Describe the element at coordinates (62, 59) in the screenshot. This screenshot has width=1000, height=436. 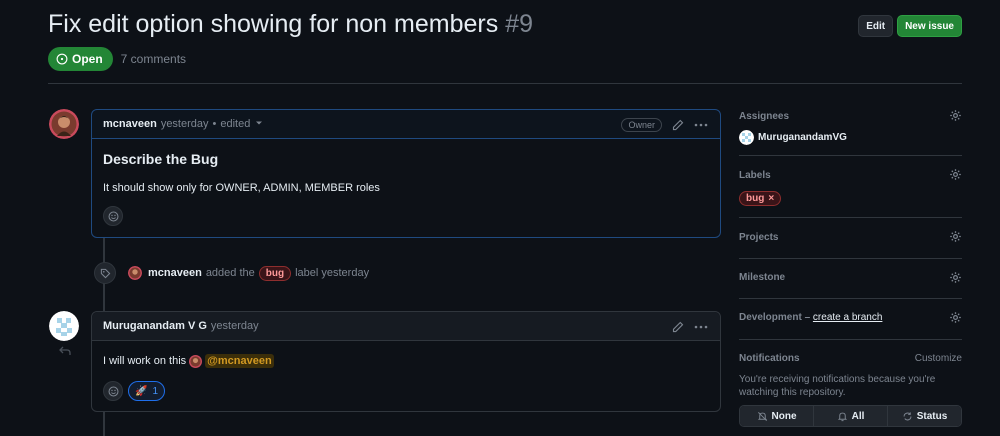
I see `issue-open-icon` at that location.